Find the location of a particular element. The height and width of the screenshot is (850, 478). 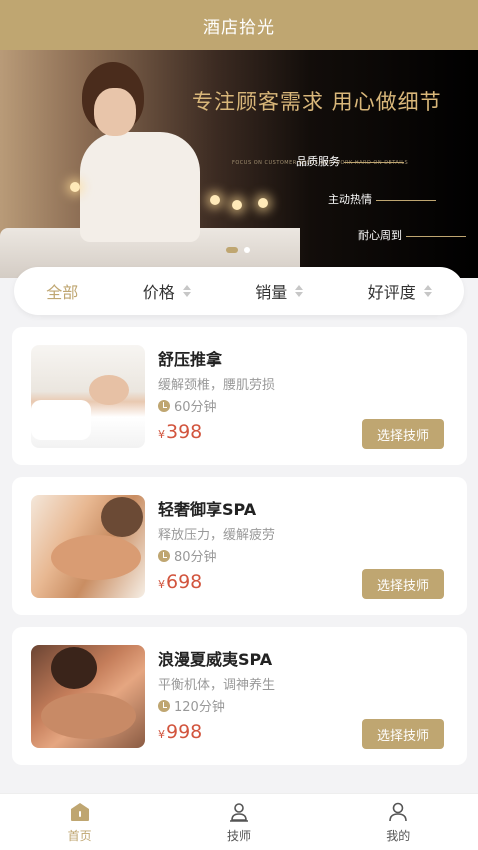

service-name: 浪漫夏威夷SPA is located at coordinates (215, 659).